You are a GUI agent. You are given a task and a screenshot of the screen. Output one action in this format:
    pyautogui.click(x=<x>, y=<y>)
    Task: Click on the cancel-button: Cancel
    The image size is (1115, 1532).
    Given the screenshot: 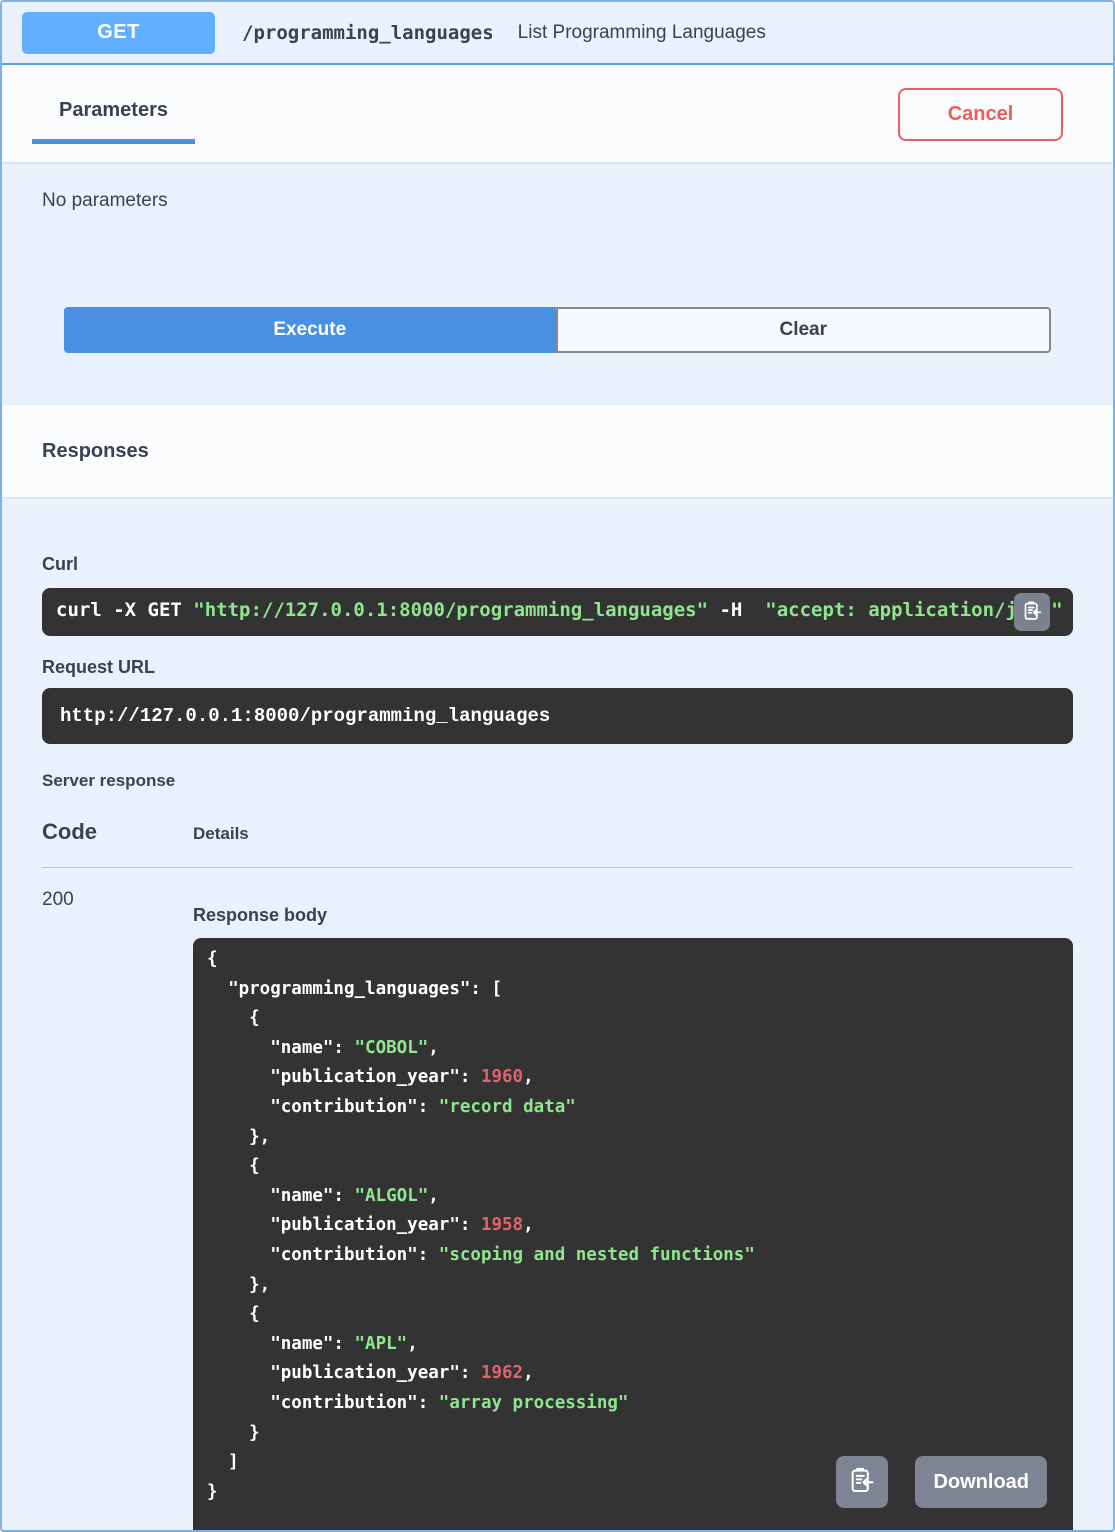 What is the action you would take?
    pyautogui.click(x=980, y=114)
    